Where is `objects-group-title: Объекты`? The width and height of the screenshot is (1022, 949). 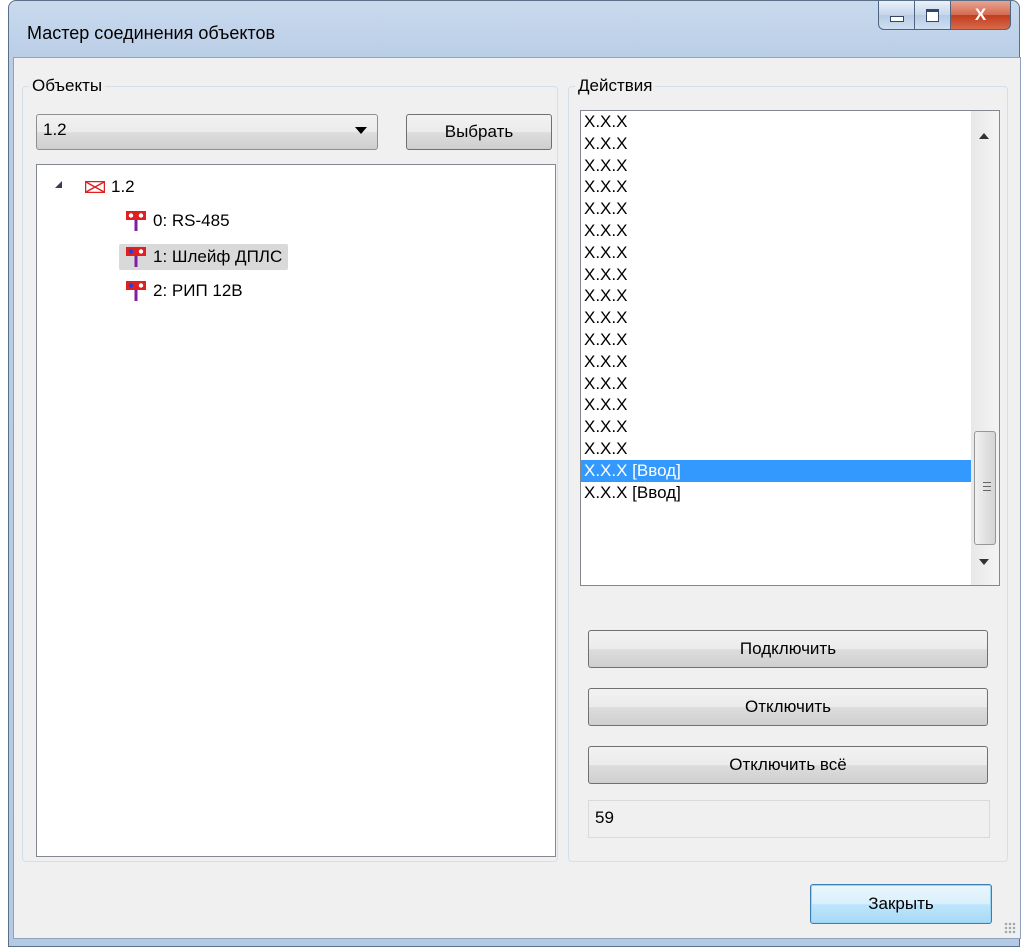 objects-group-title: Объекты is located at coordinates (67, 86).